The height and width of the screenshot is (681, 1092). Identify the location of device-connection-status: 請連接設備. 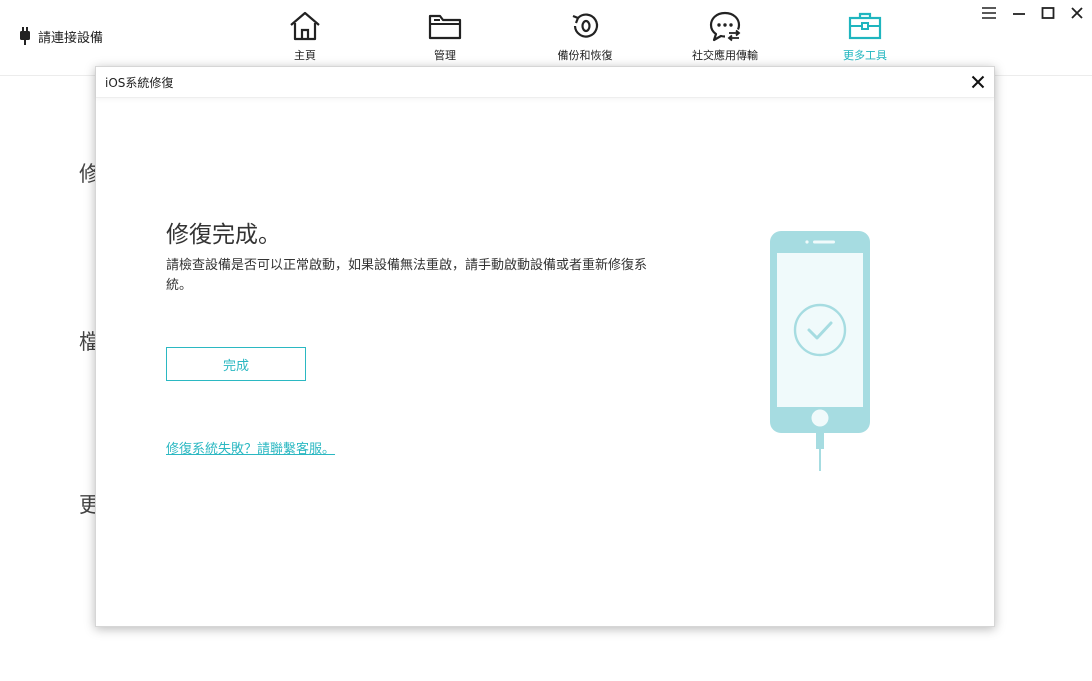
(61, 36).